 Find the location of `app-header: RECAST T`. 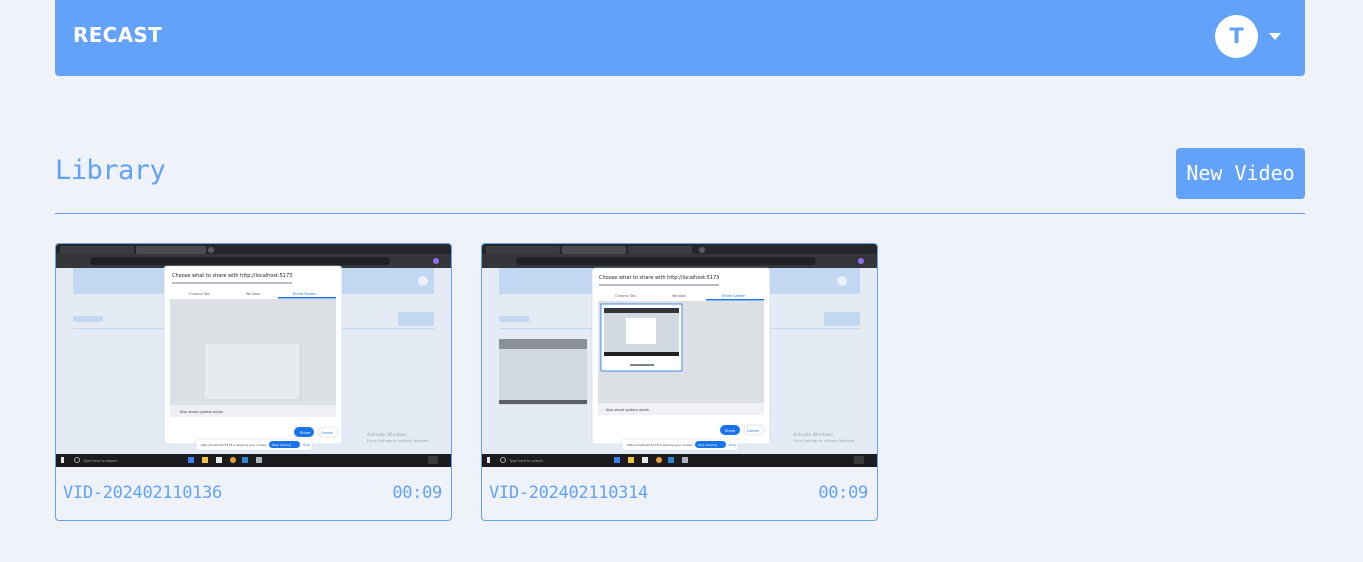

app-header: RECAST T is located at coordinates (680, 38).